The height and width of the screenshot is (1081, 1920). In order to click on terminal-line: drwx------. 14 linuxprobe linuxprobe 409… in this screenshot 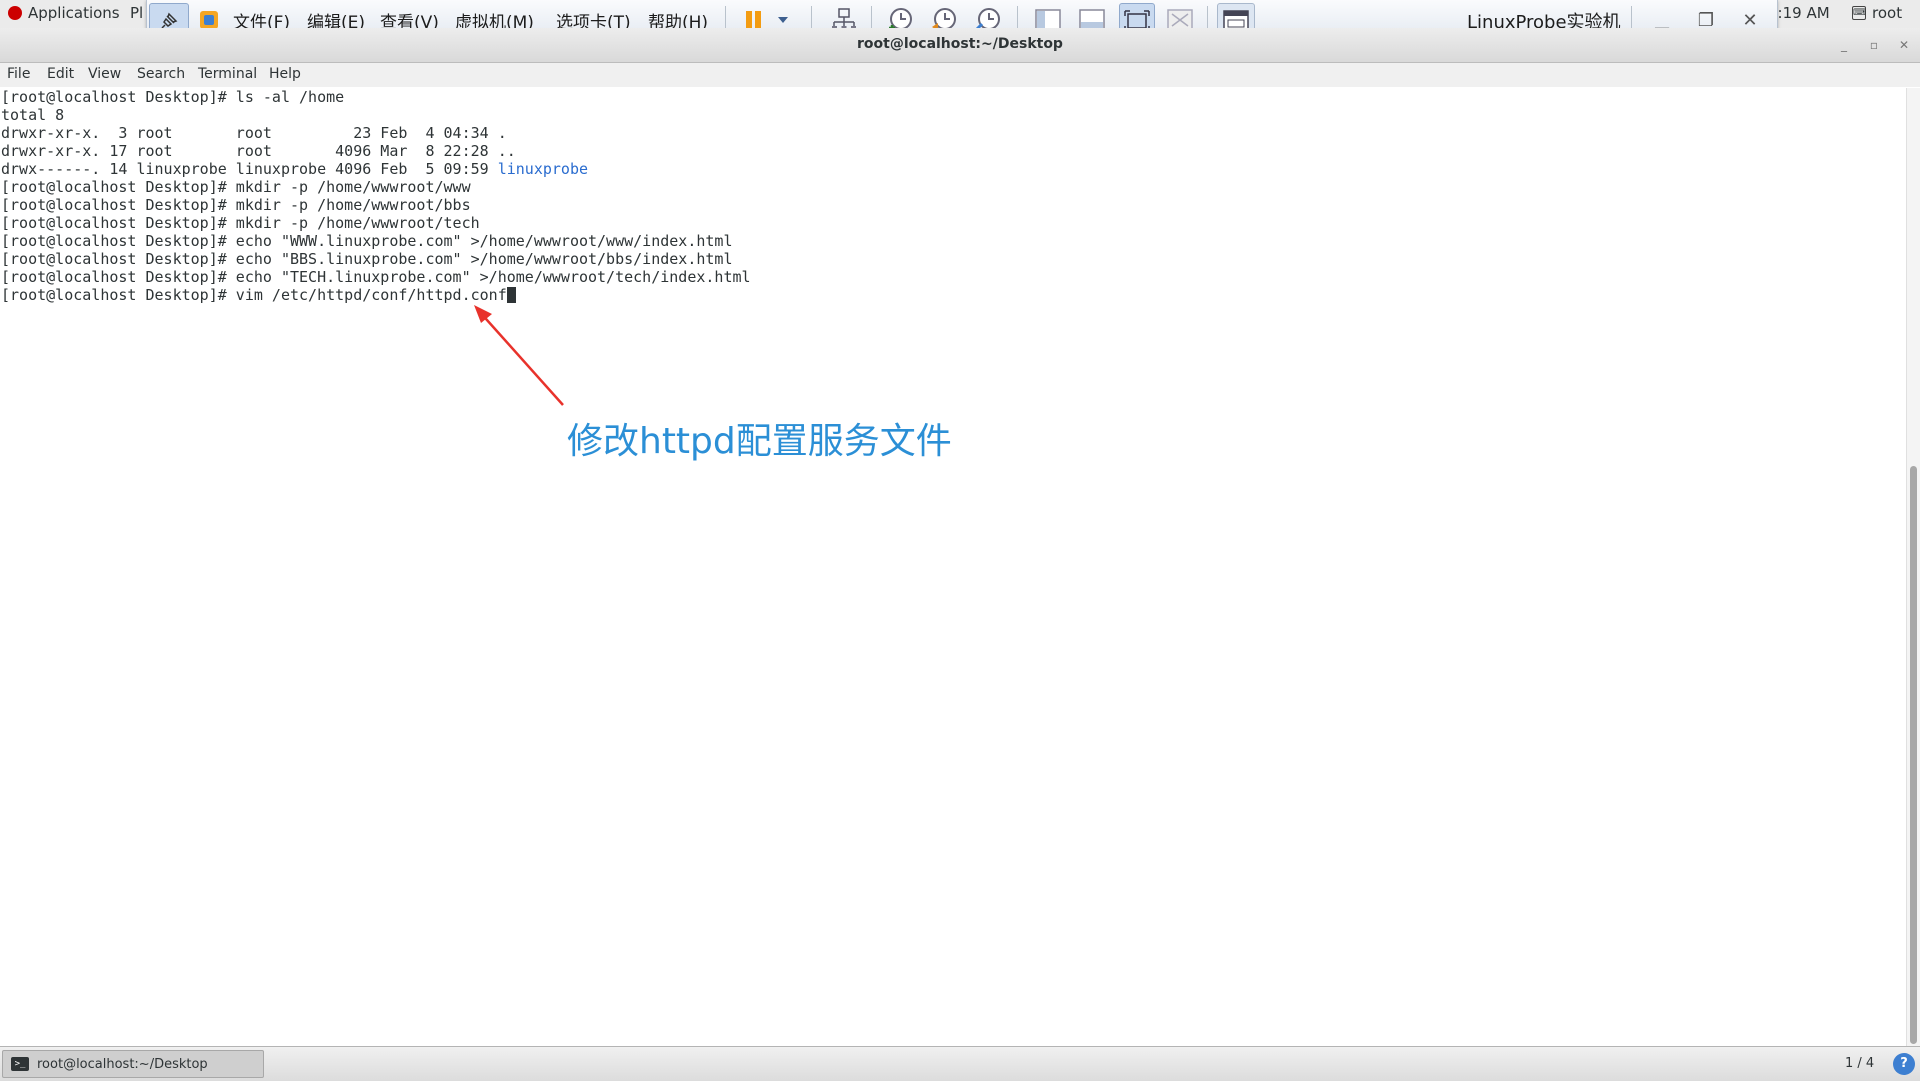, I will do `click(294, 169)`.